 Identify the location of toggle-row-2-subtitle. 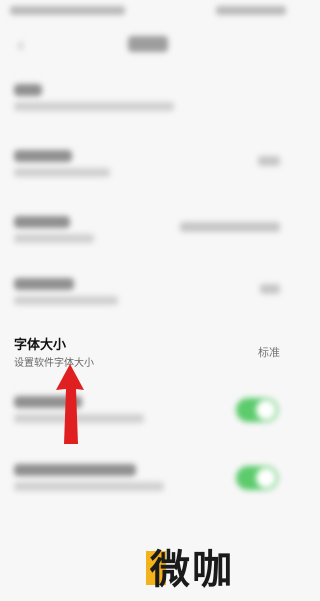
(89, 486).